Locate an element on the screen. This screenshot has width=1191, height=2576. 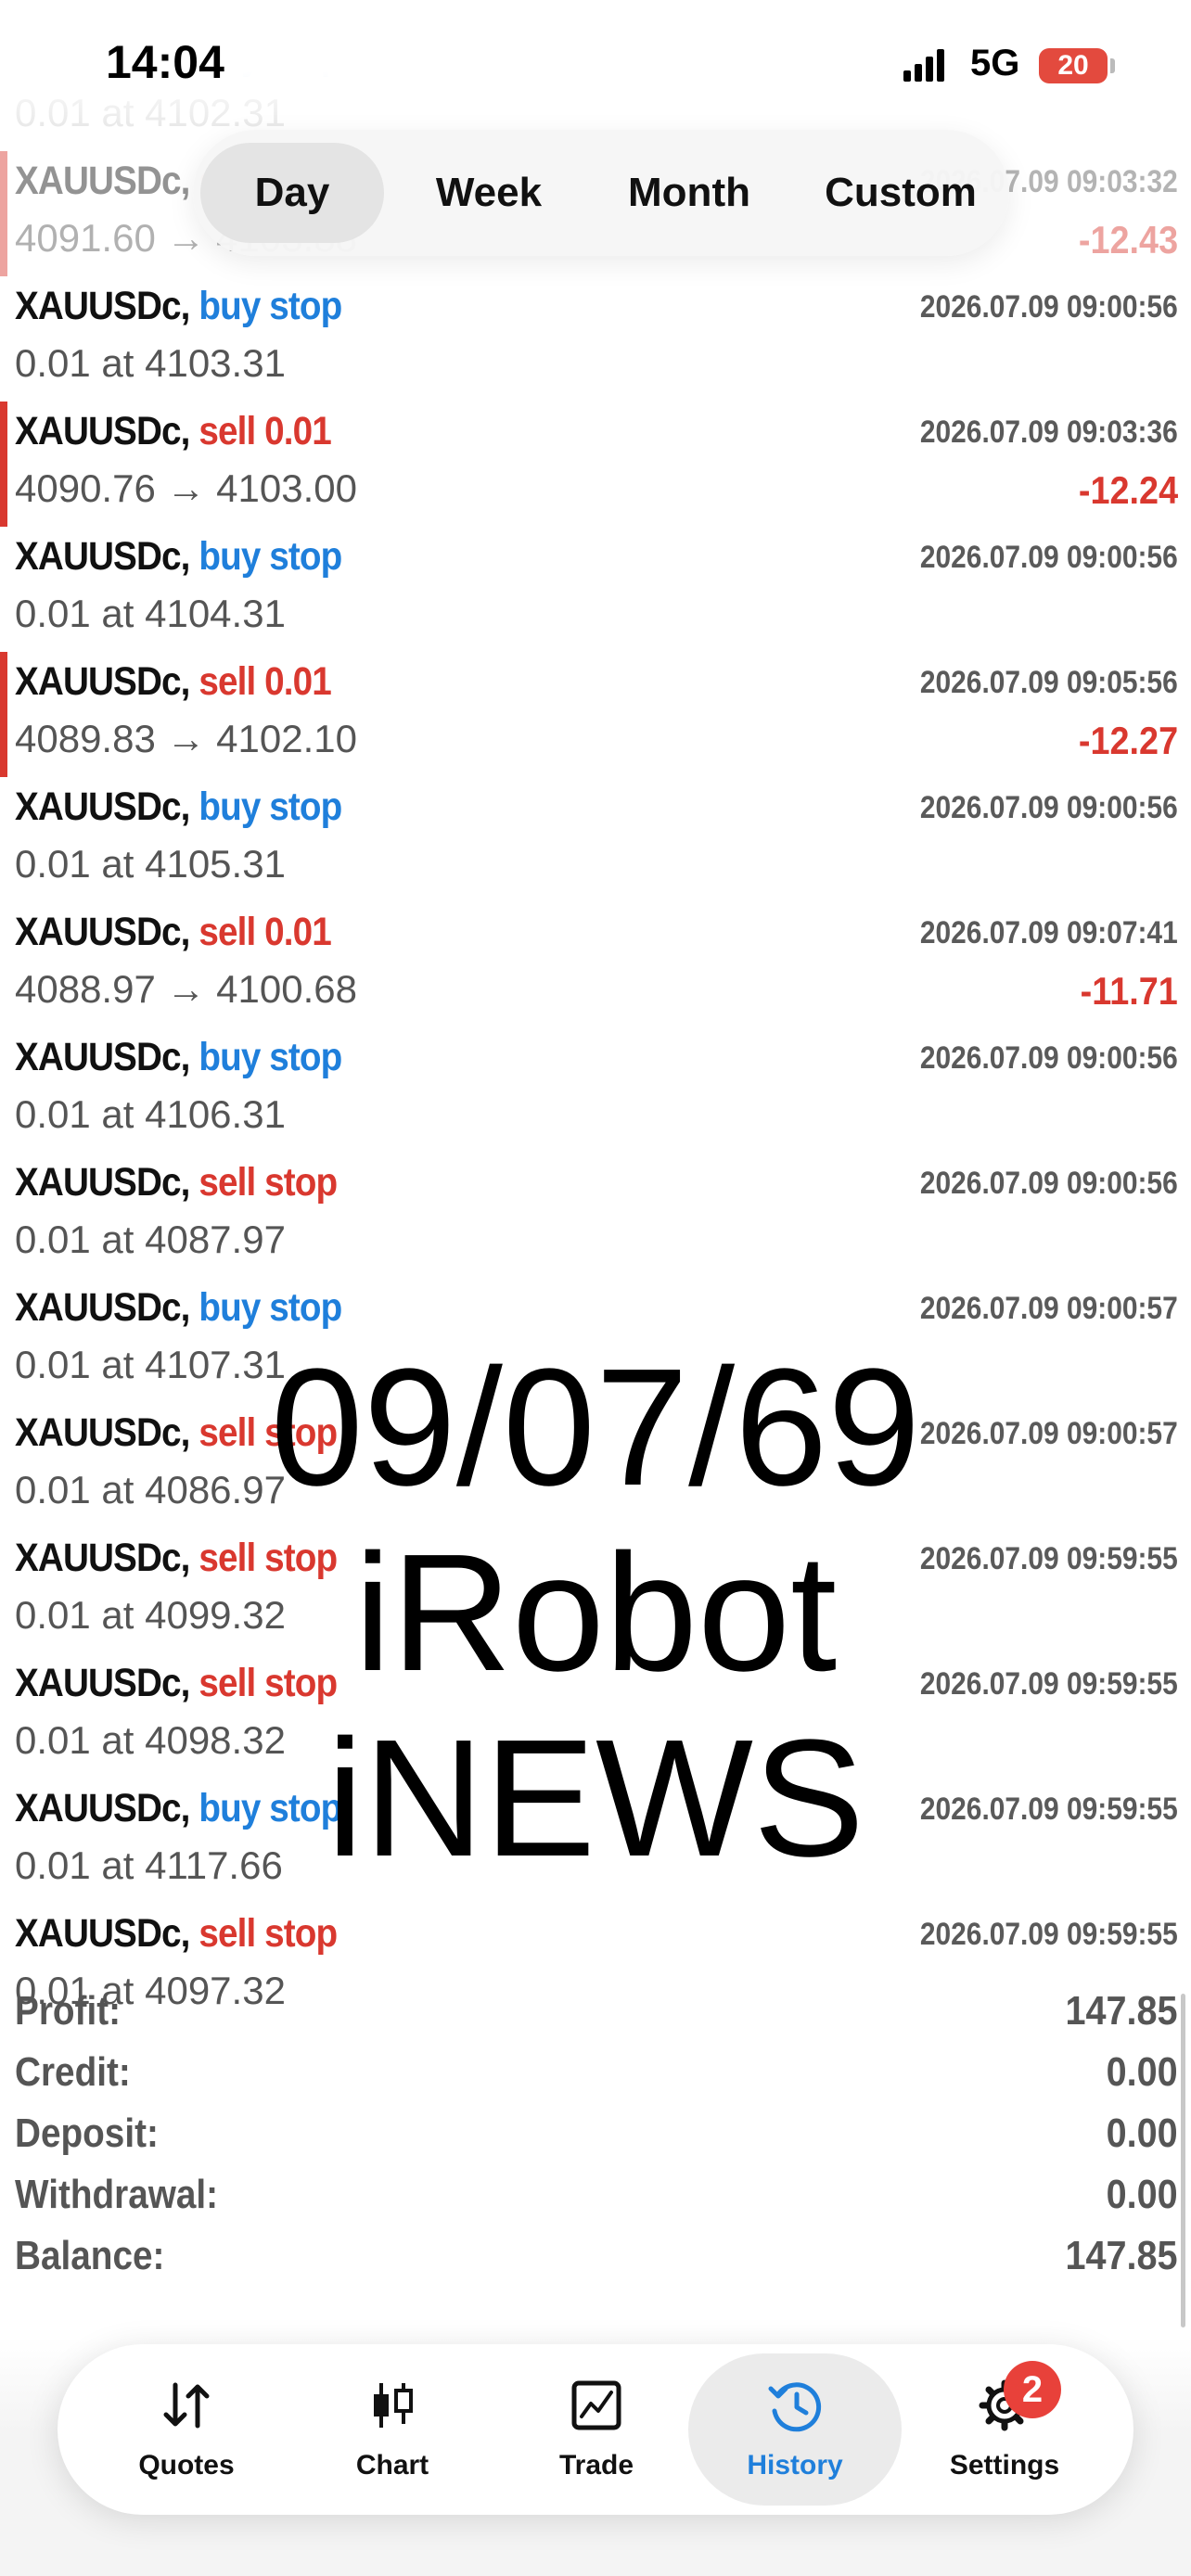
order-profit-loss: -12.43 is located at coordinates (1128, 239).